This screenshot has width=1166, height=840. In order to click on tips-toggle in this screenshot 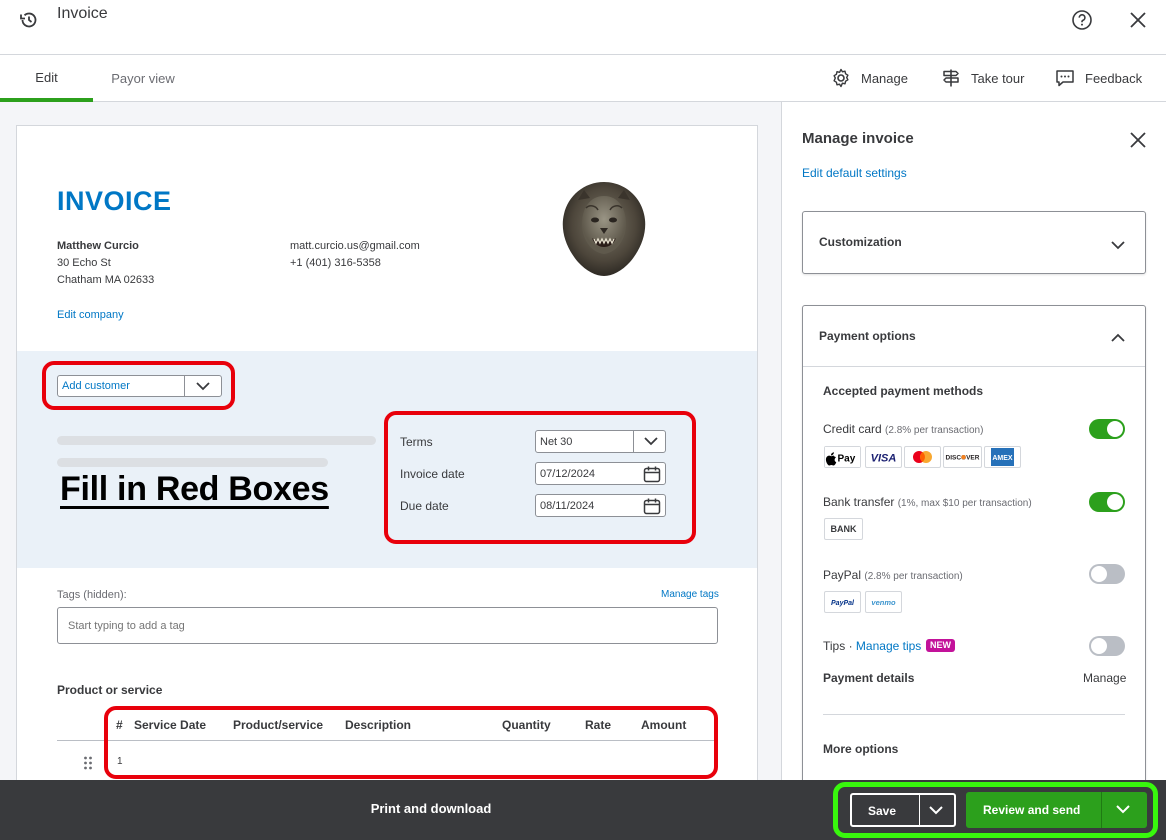, I will do `click(1107, 646)`.